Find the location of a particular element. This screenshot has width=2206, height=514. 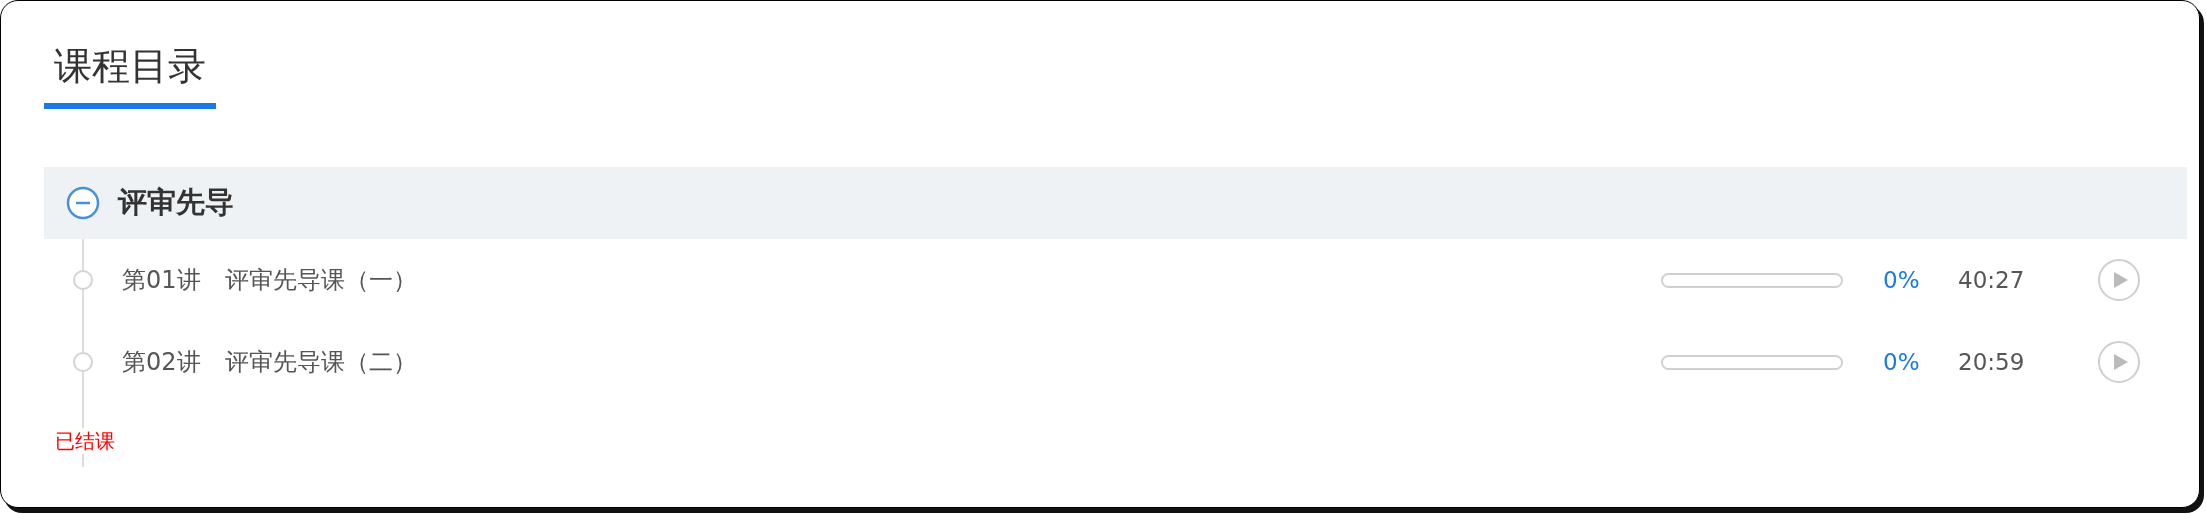

lecture-duration: 20:59 is located at coordinates (1992, 362).